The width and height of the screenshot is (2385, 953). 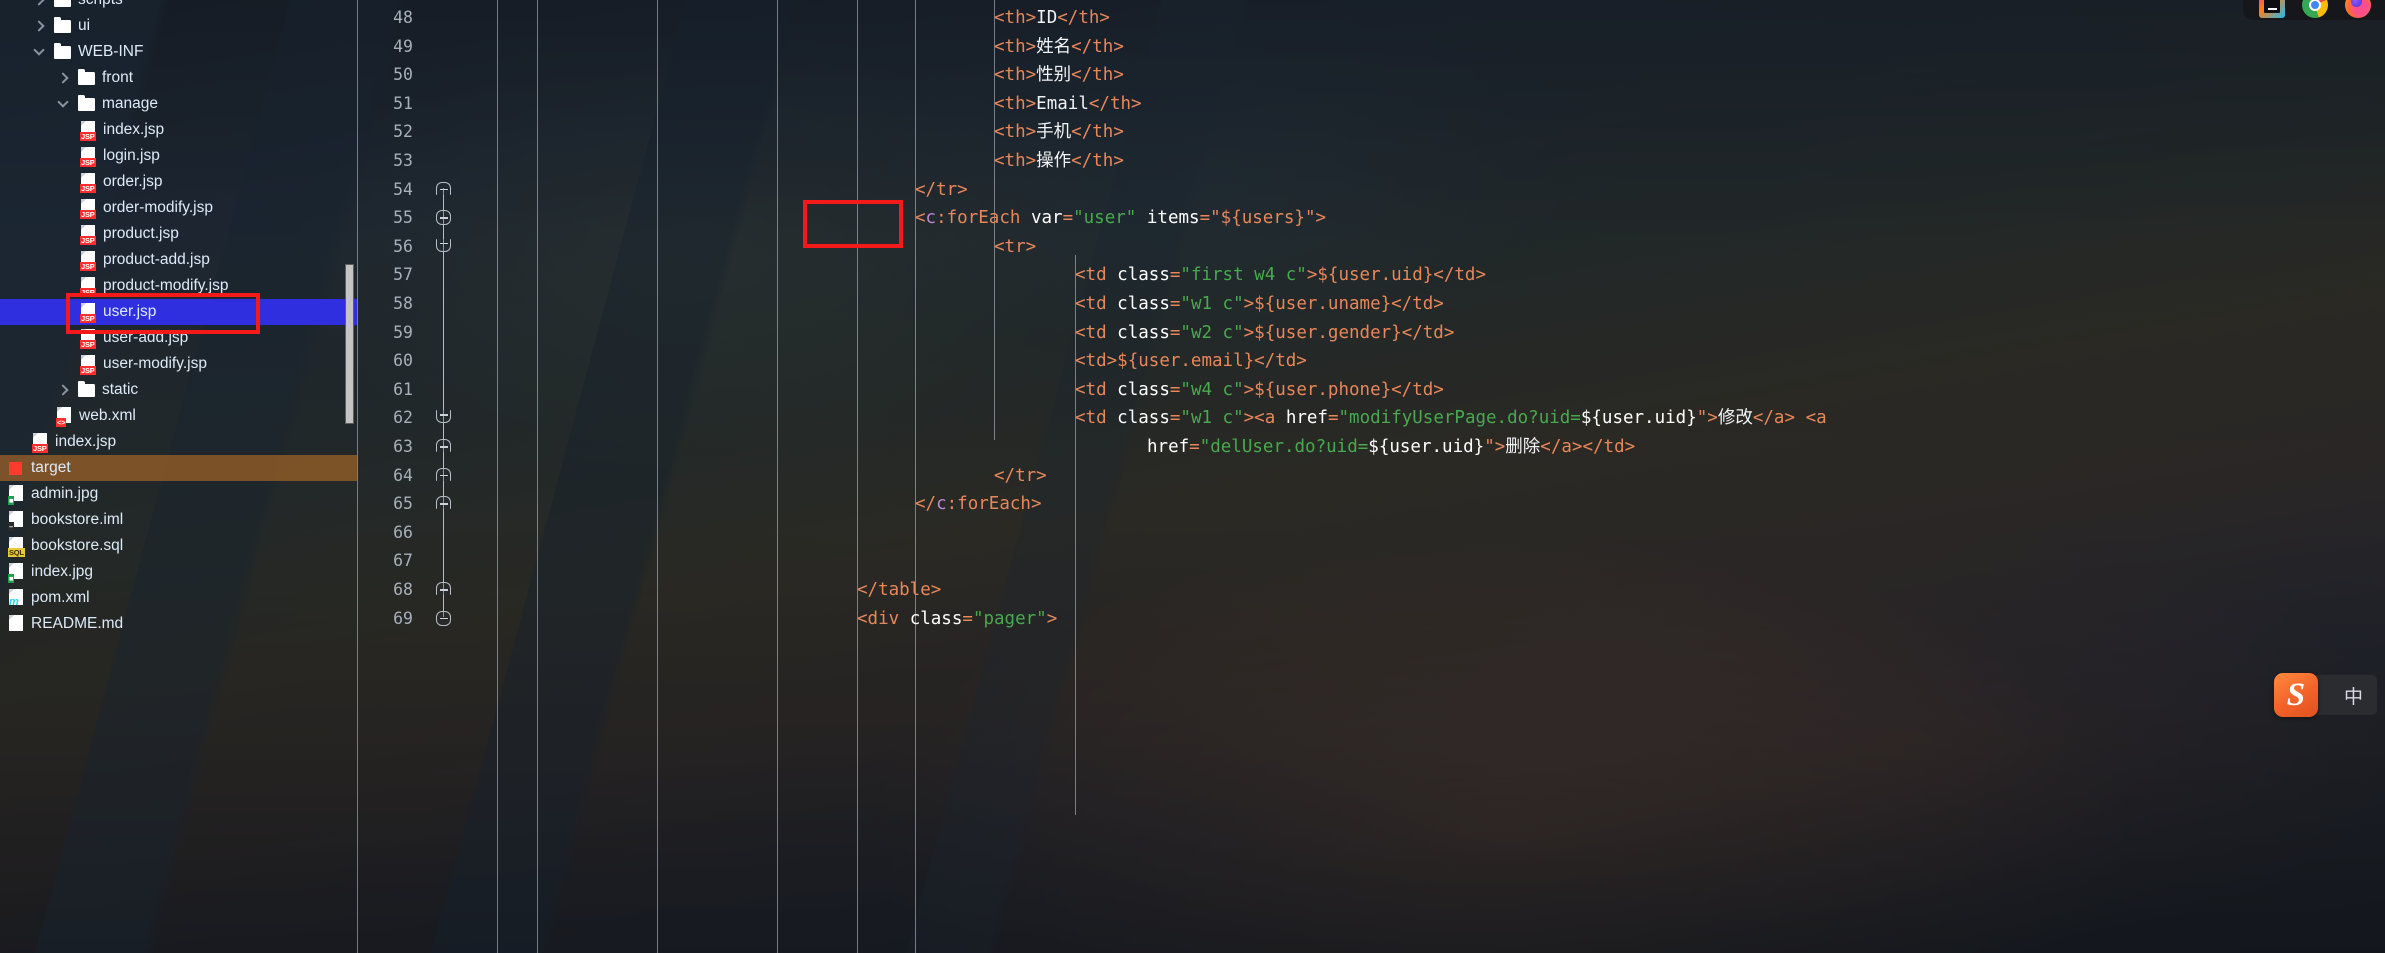 I want to click on file-type-badge: JSP, so click(x=88, y=266).